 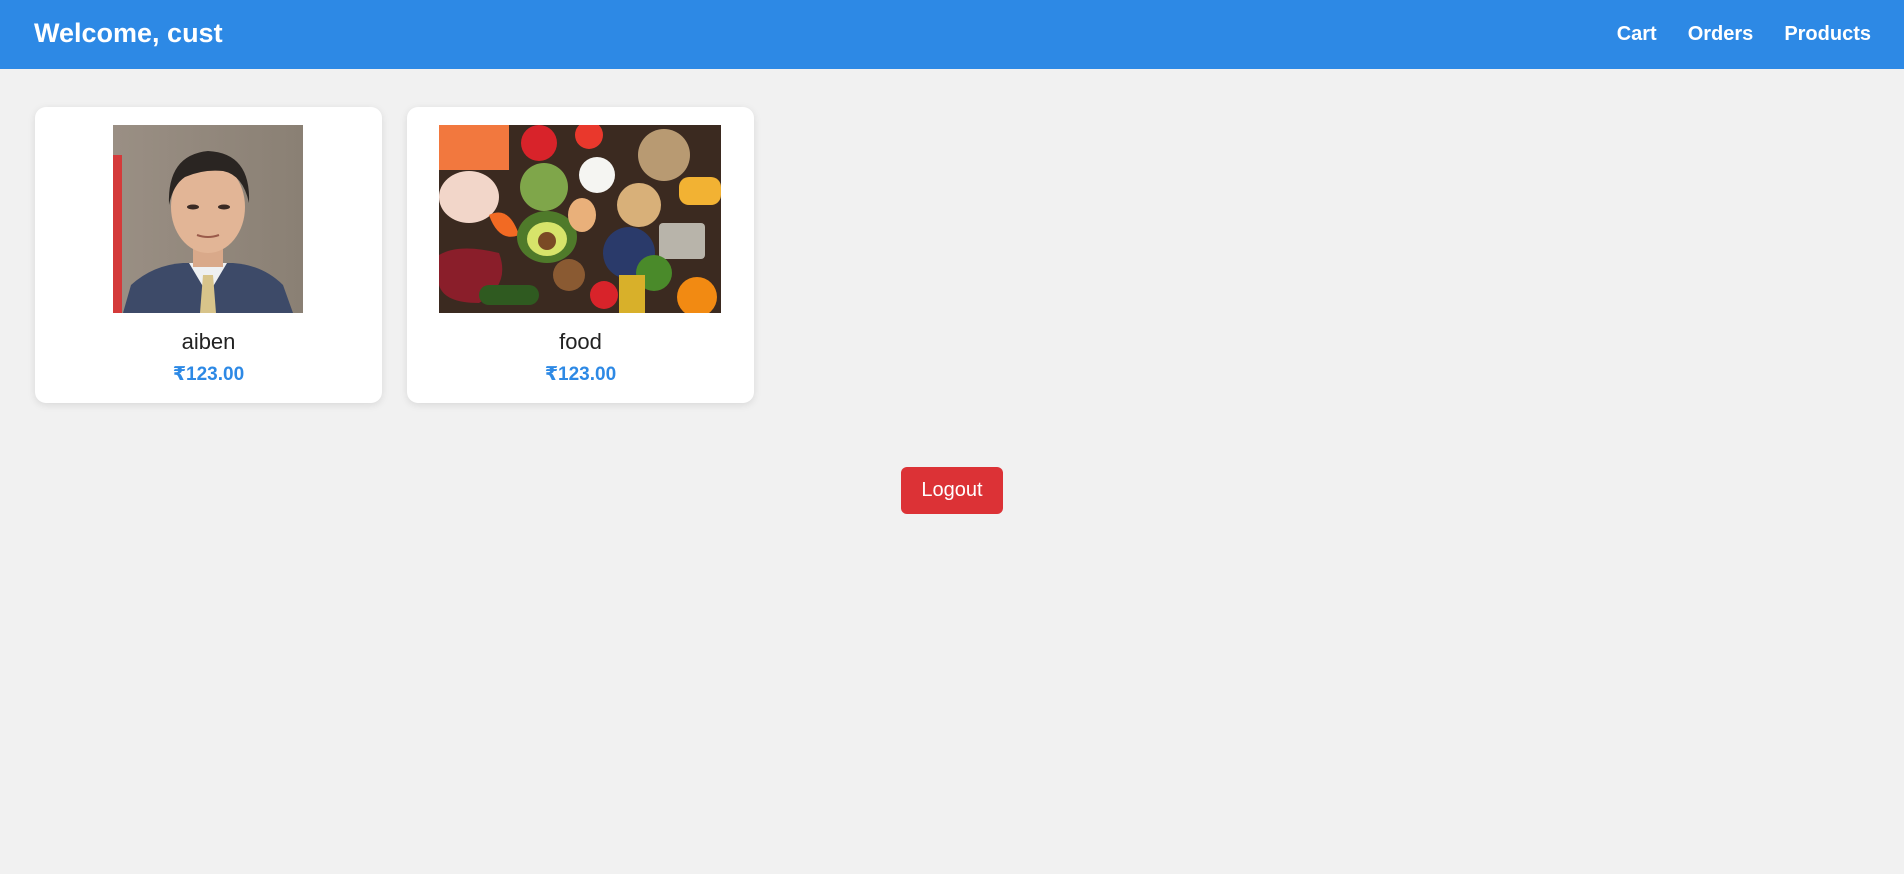 I want to click on nav-products-link: Products, so click(x=1827, y=34).